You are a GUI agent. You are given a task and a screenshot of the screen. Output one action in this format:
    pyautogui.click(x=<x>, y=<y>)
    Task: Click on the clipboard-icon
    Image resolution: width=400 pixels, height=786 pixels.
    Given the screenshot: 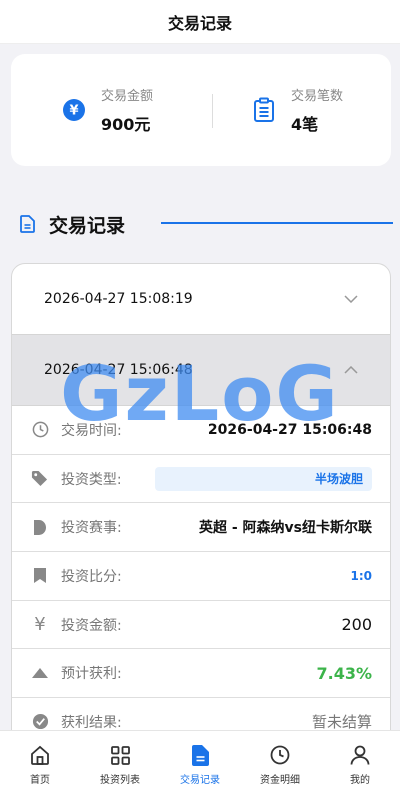 What is the action you would take?
    pyautogui.click(x=264, y=110)
    